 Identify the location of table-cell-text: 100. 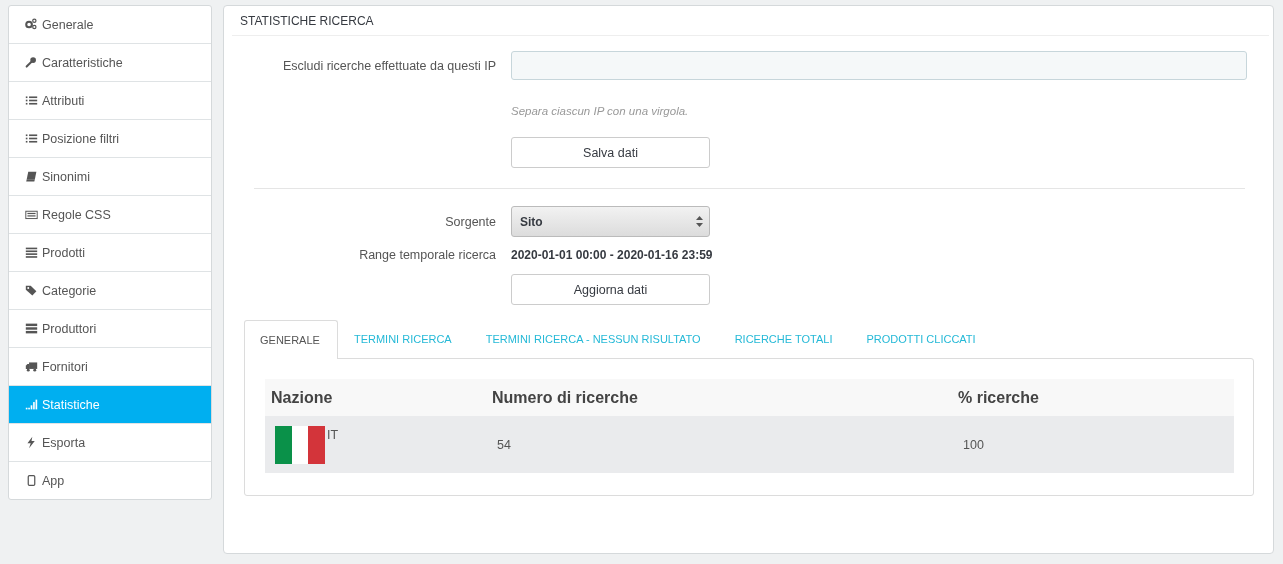
(973, 444).